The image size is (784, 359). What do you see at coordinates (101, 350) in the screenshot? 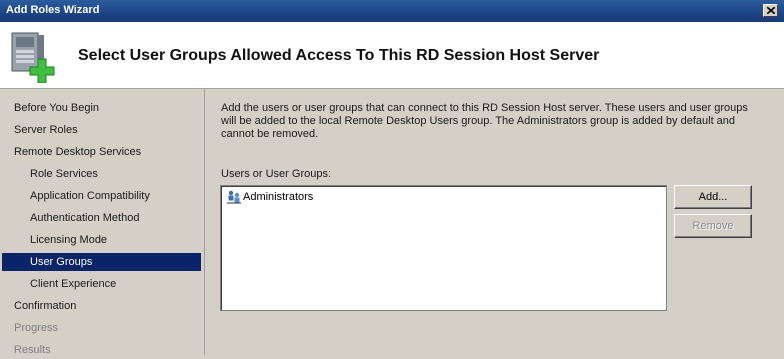
I see `nav-item-results: Results` at bounding box center [101, 350].